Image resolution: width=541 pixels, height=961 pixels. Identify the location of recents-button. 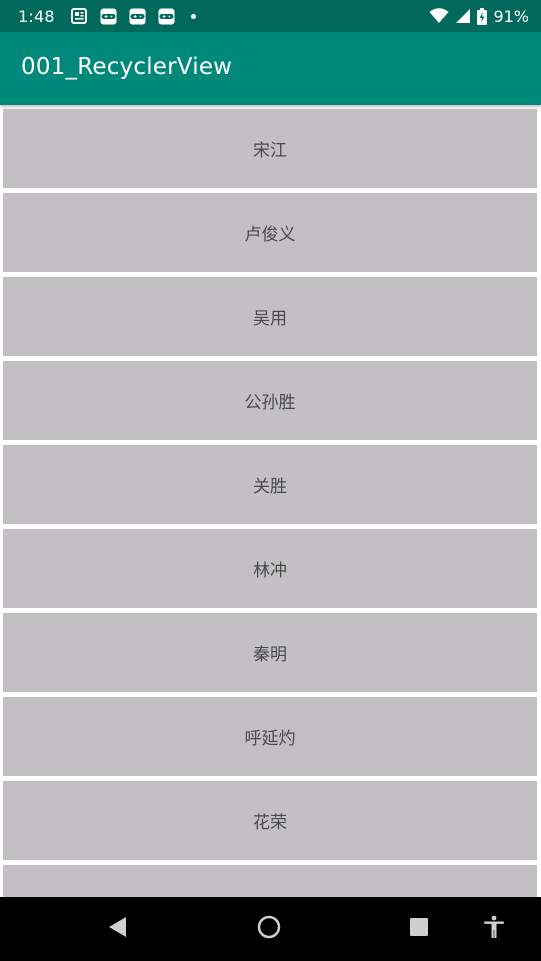
(419, 929).